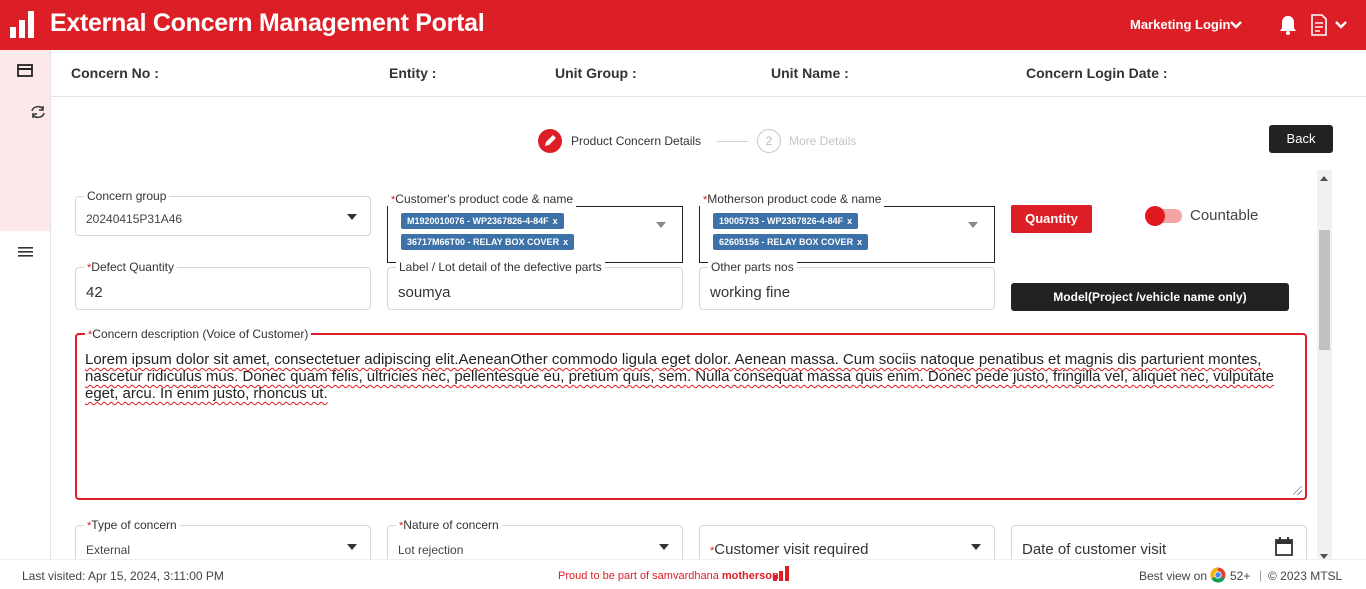  What do you see at coordinates (223, 212) in the screenshot?
I see `concern-group-select: Concern group 20240415P31A46` at bounding box center [223, 212].